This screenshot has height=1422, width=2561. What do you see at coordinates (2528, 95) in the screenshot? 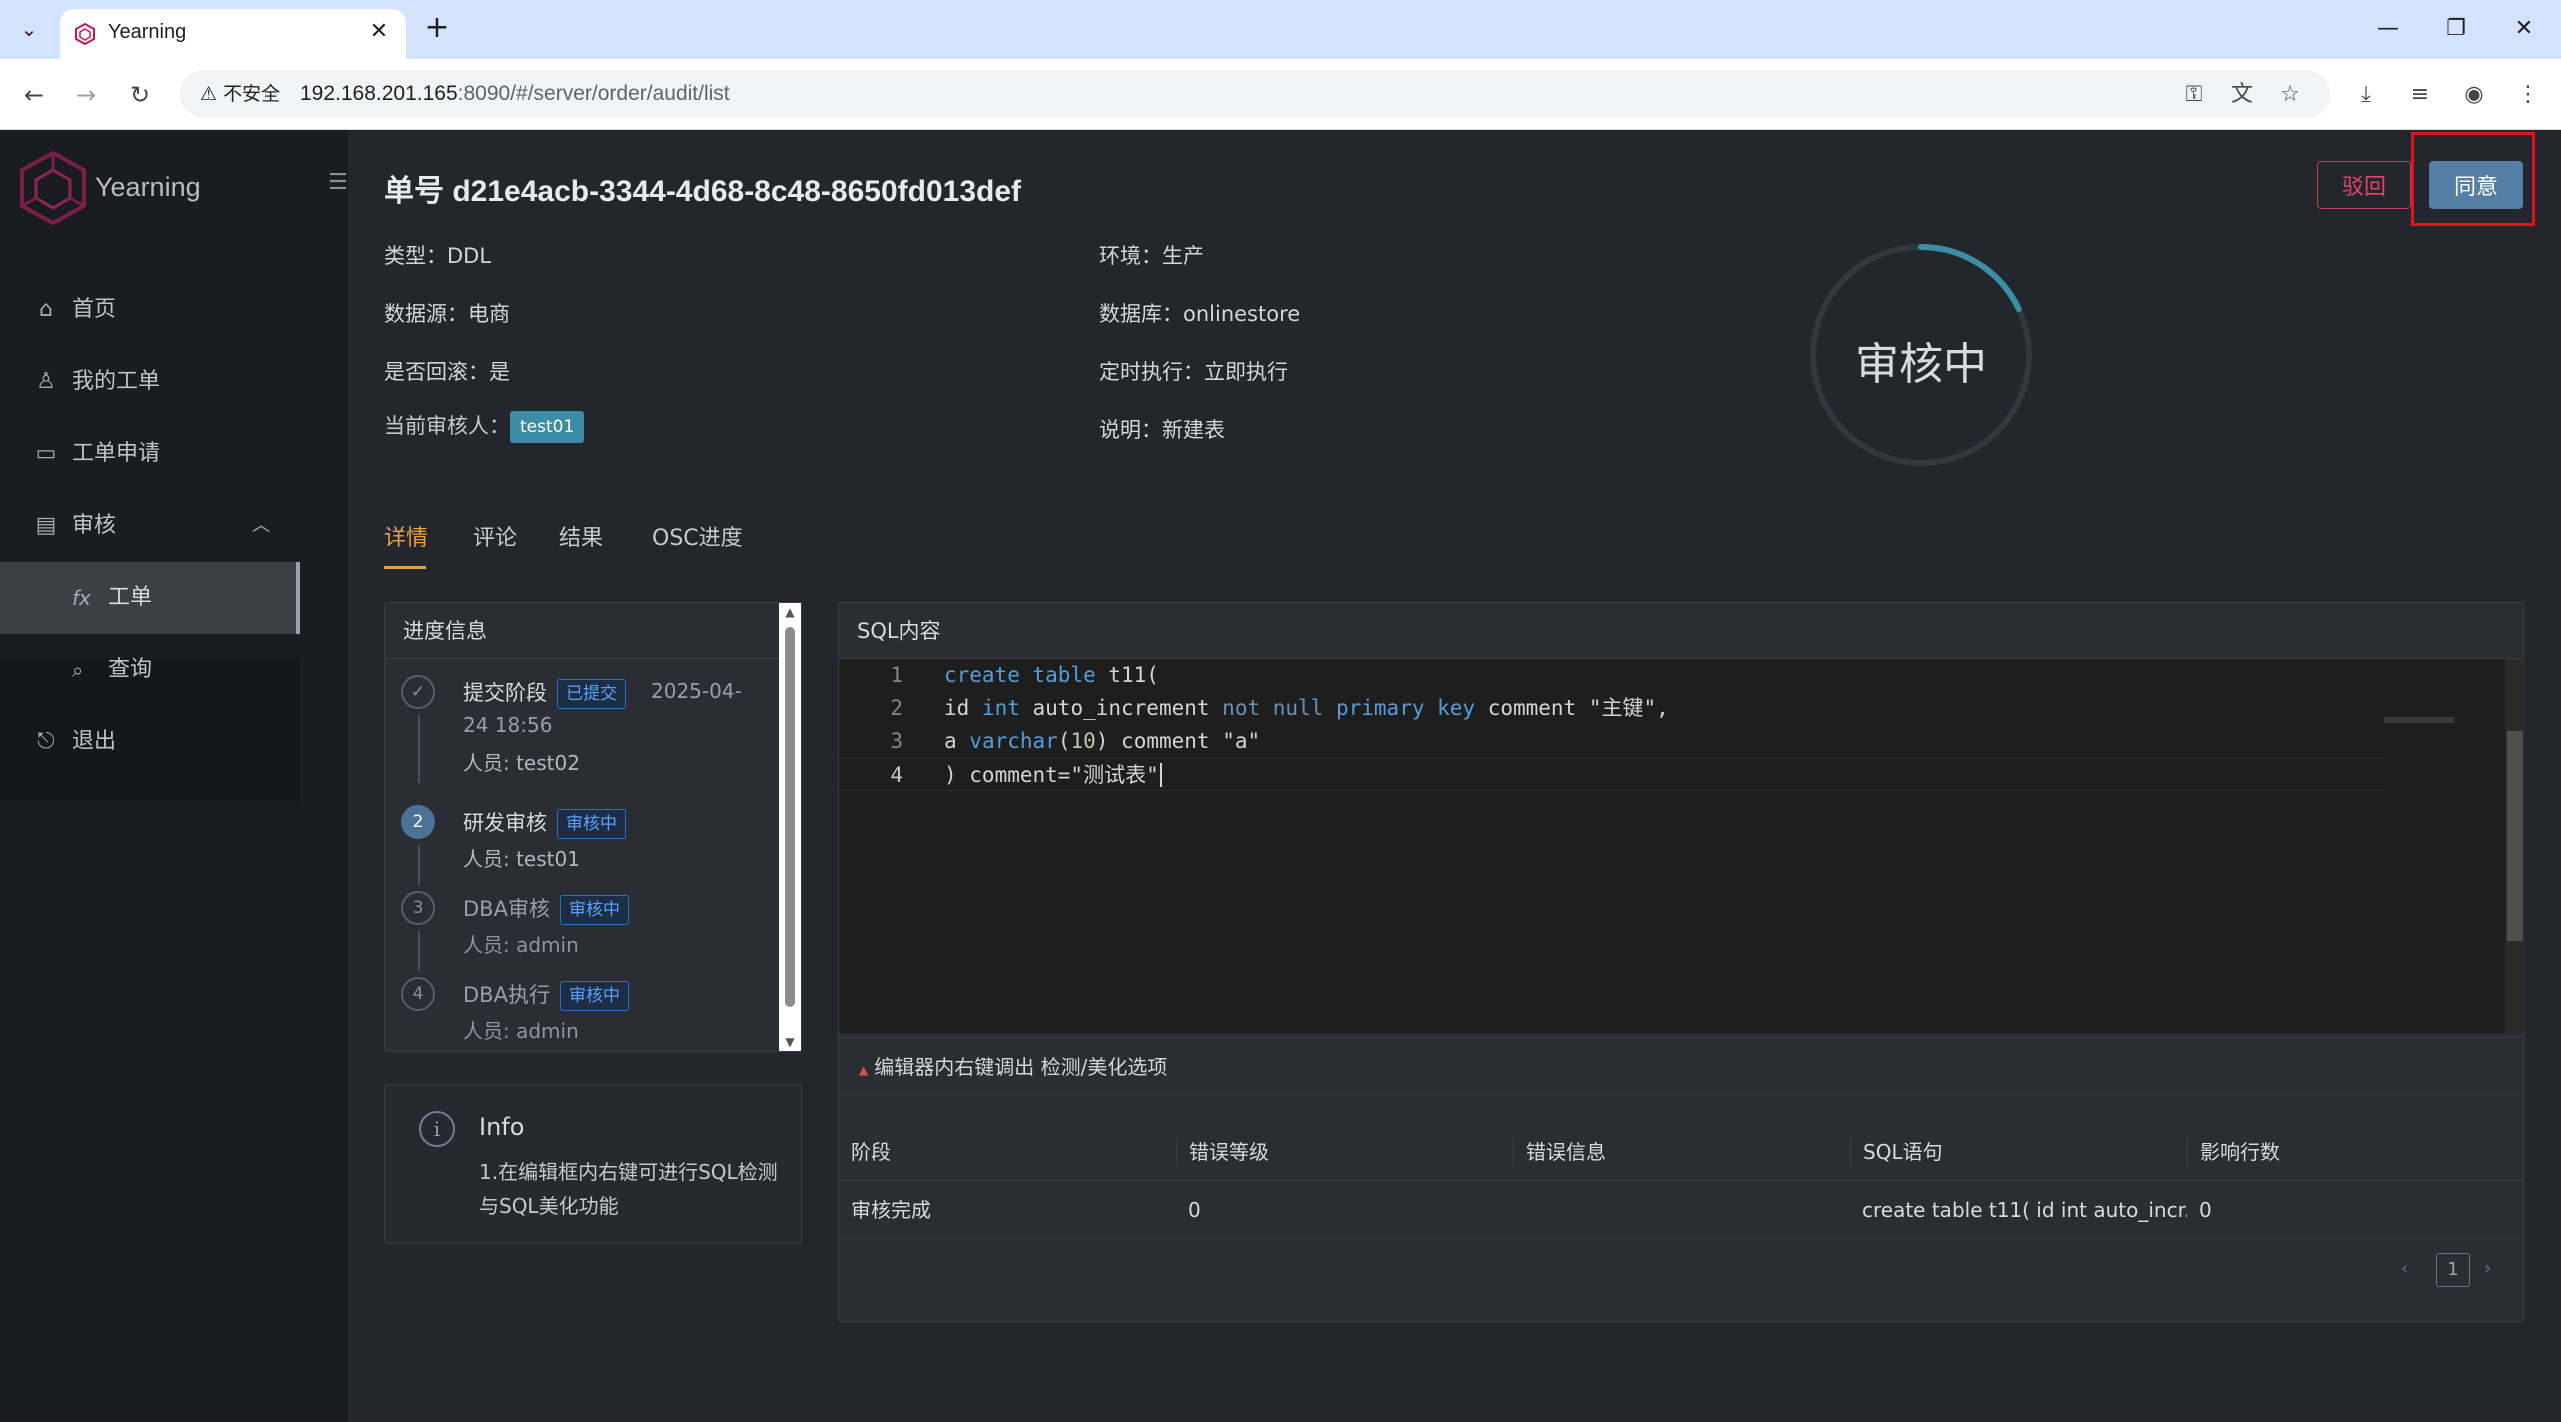
I see `menu-kebab-icon: ⋮` at bounding box center [2528, 95].